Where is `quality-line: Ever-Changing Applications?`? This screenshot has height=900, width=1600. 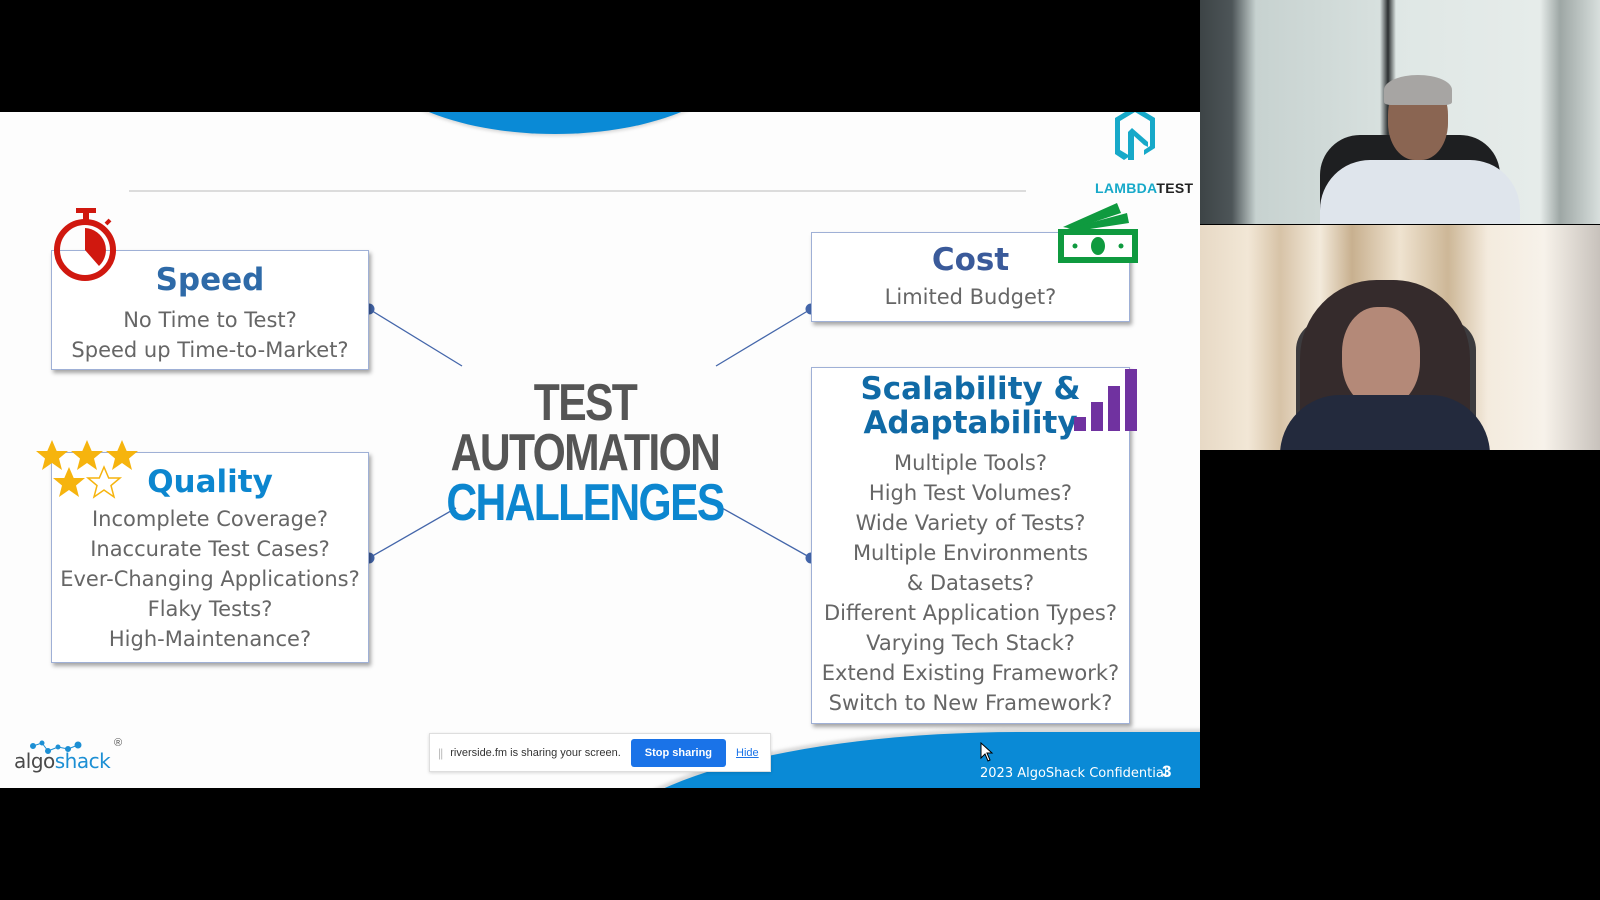 quality-line: Ever-Changing Applications? is located at coordinates (210, 579).